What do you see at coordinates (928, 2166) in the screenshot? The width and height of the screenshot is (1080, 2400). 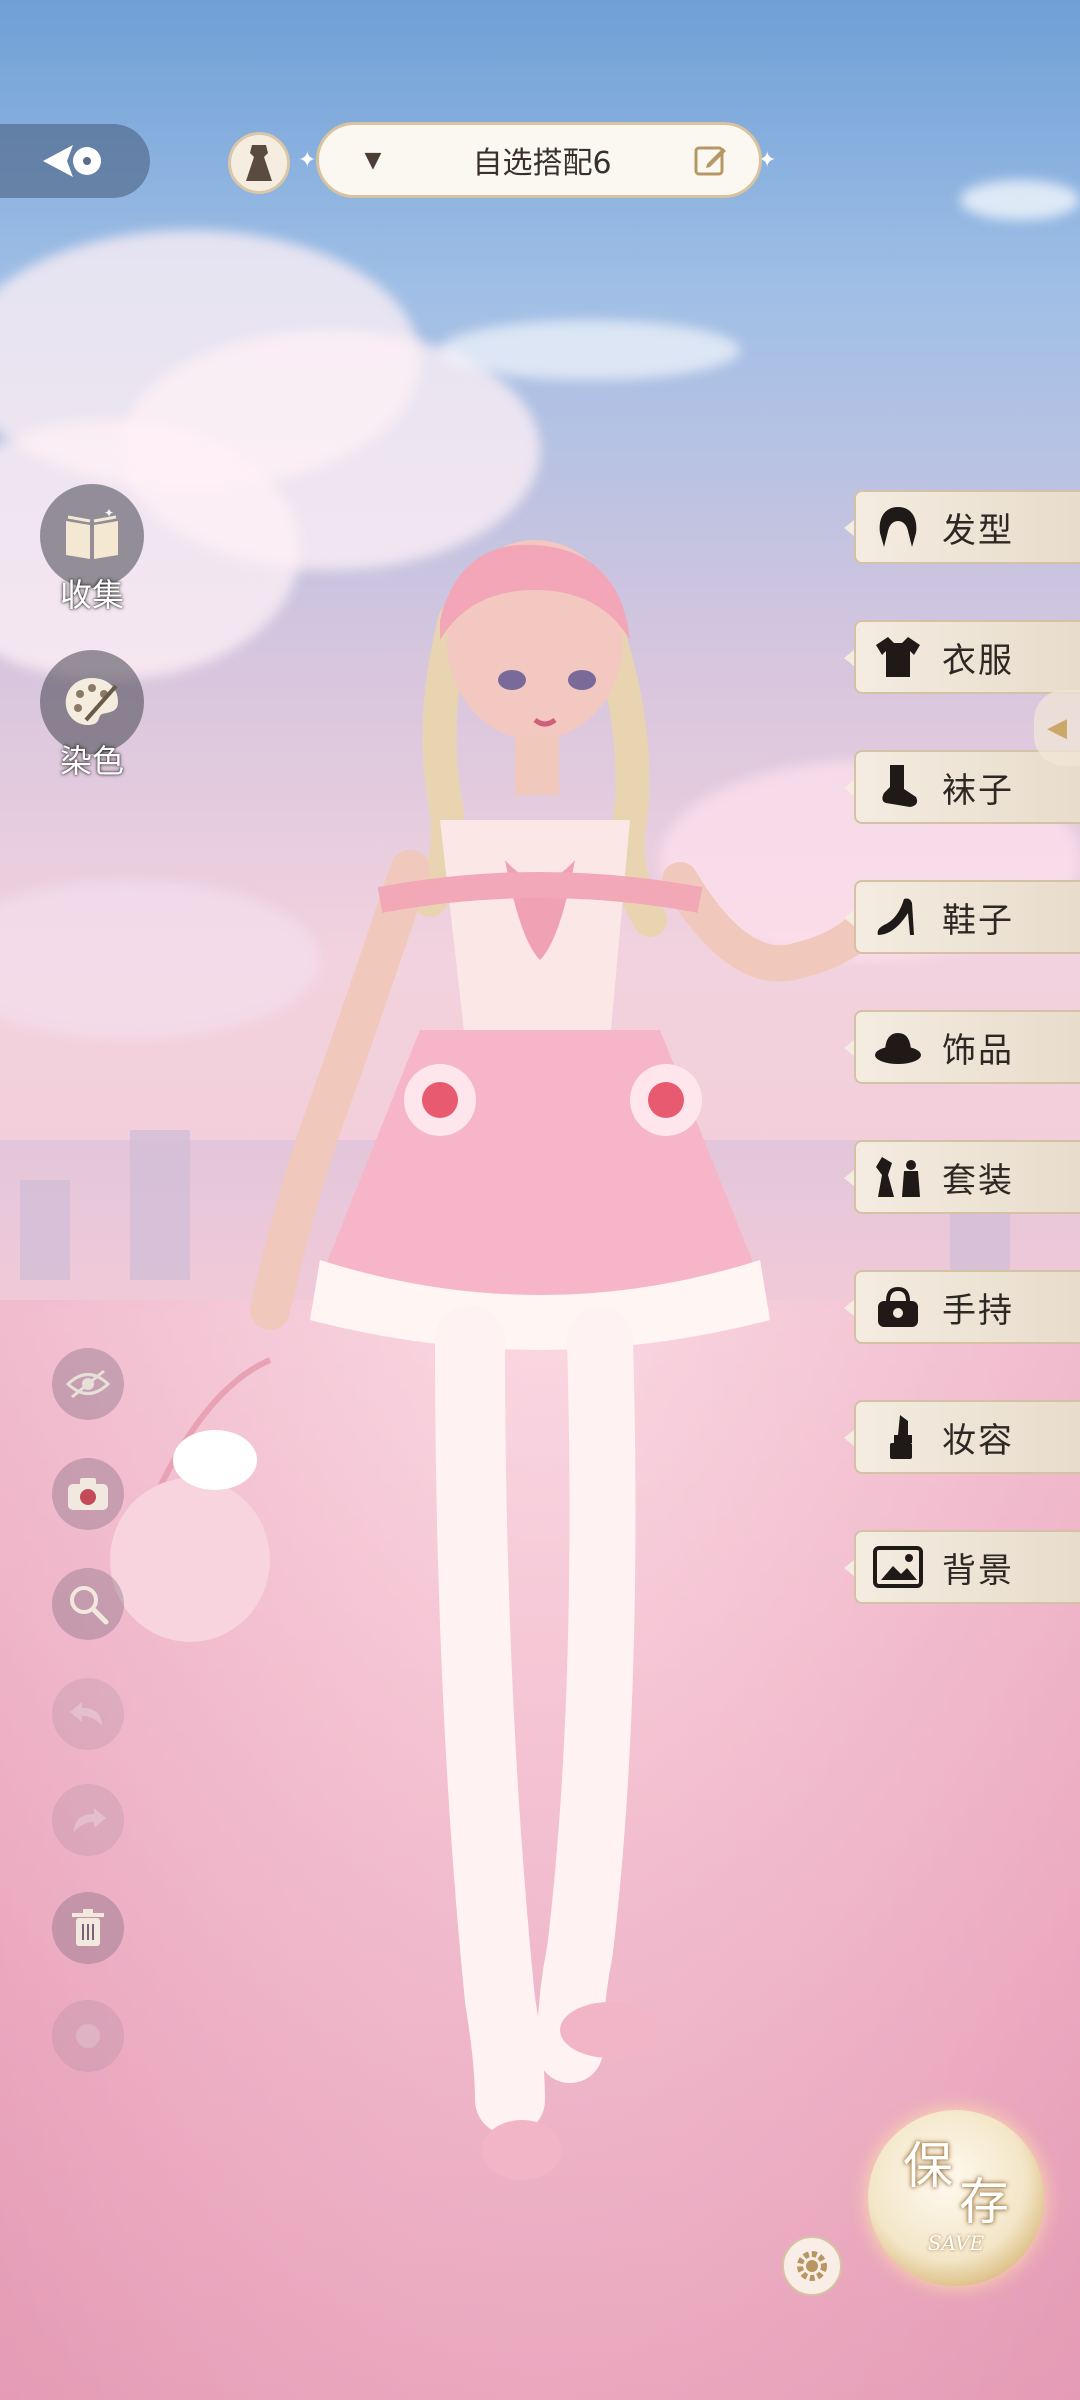 I see `save-label-cn: 保` at bounding box center [928, 2166].